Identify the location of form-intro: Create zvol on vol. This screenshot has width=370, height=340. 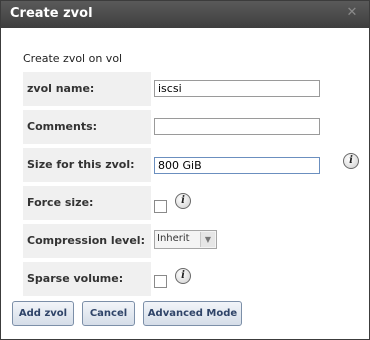
(73, 58).